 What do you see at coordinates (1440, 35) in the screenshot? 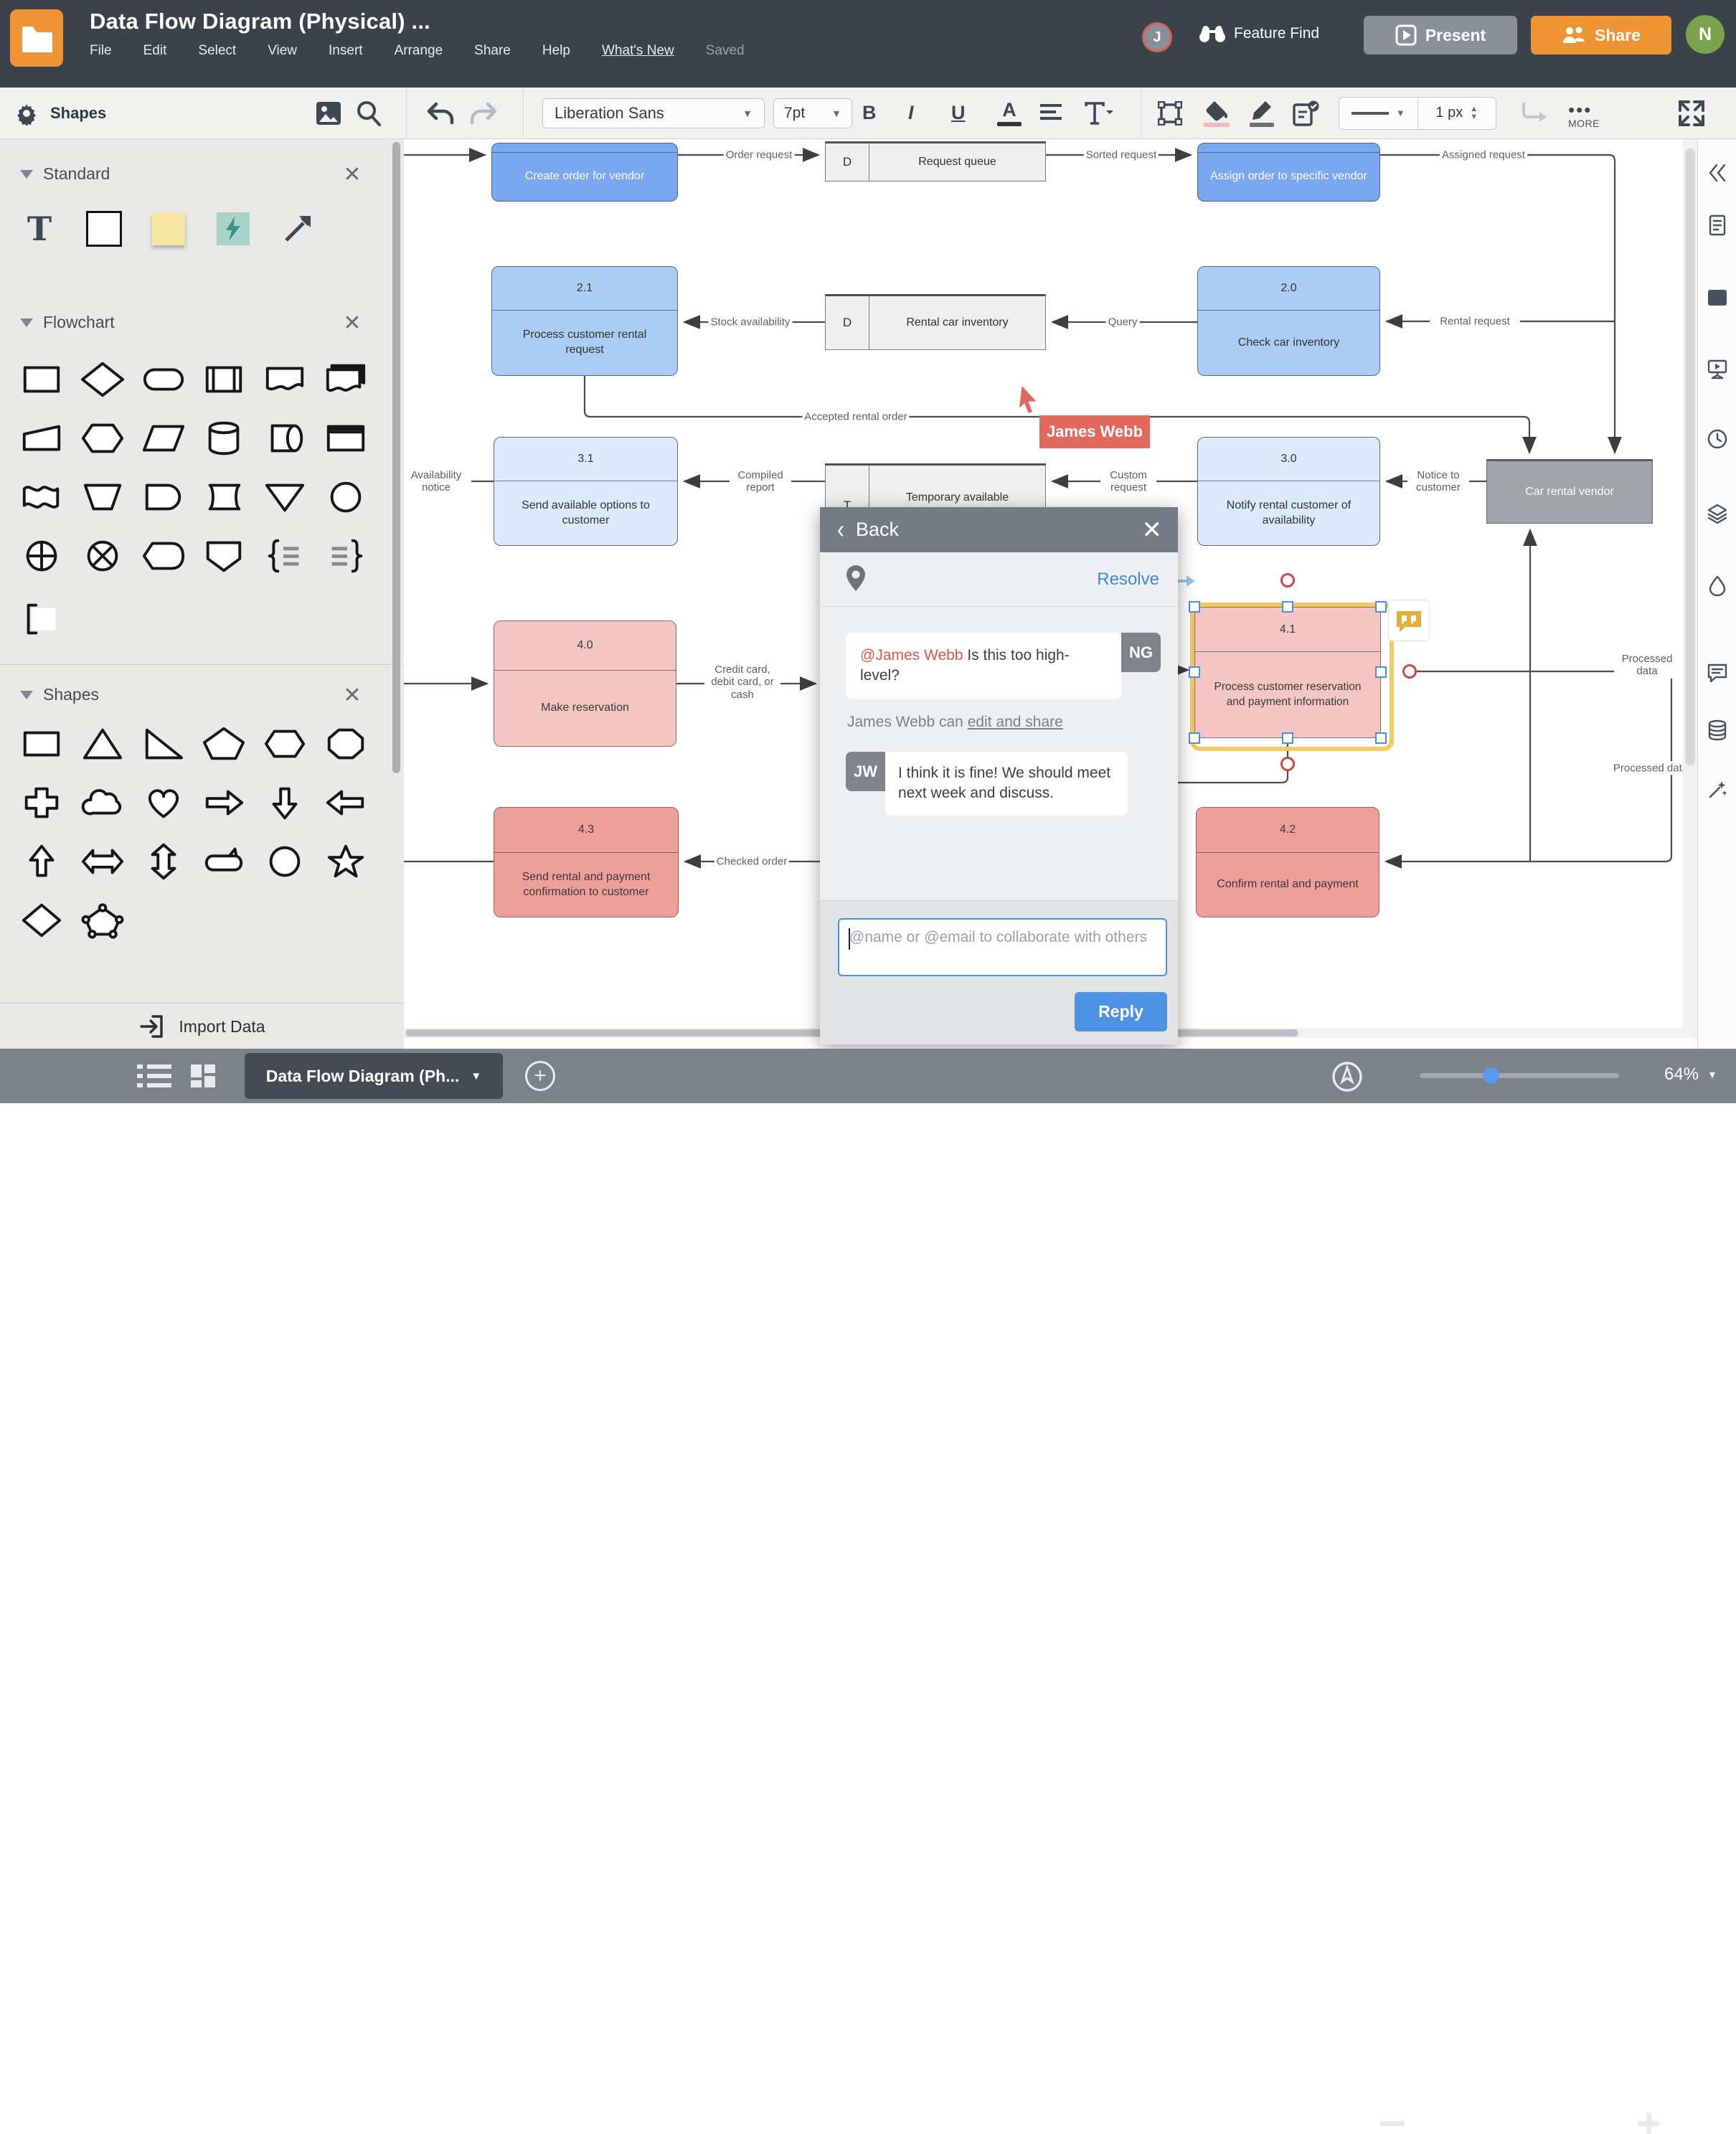
I see `present-button: Present` at bounding box center [1440, 35].